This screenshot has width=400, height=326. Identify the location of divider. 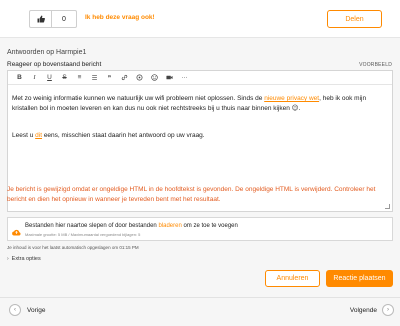
(200, 297).